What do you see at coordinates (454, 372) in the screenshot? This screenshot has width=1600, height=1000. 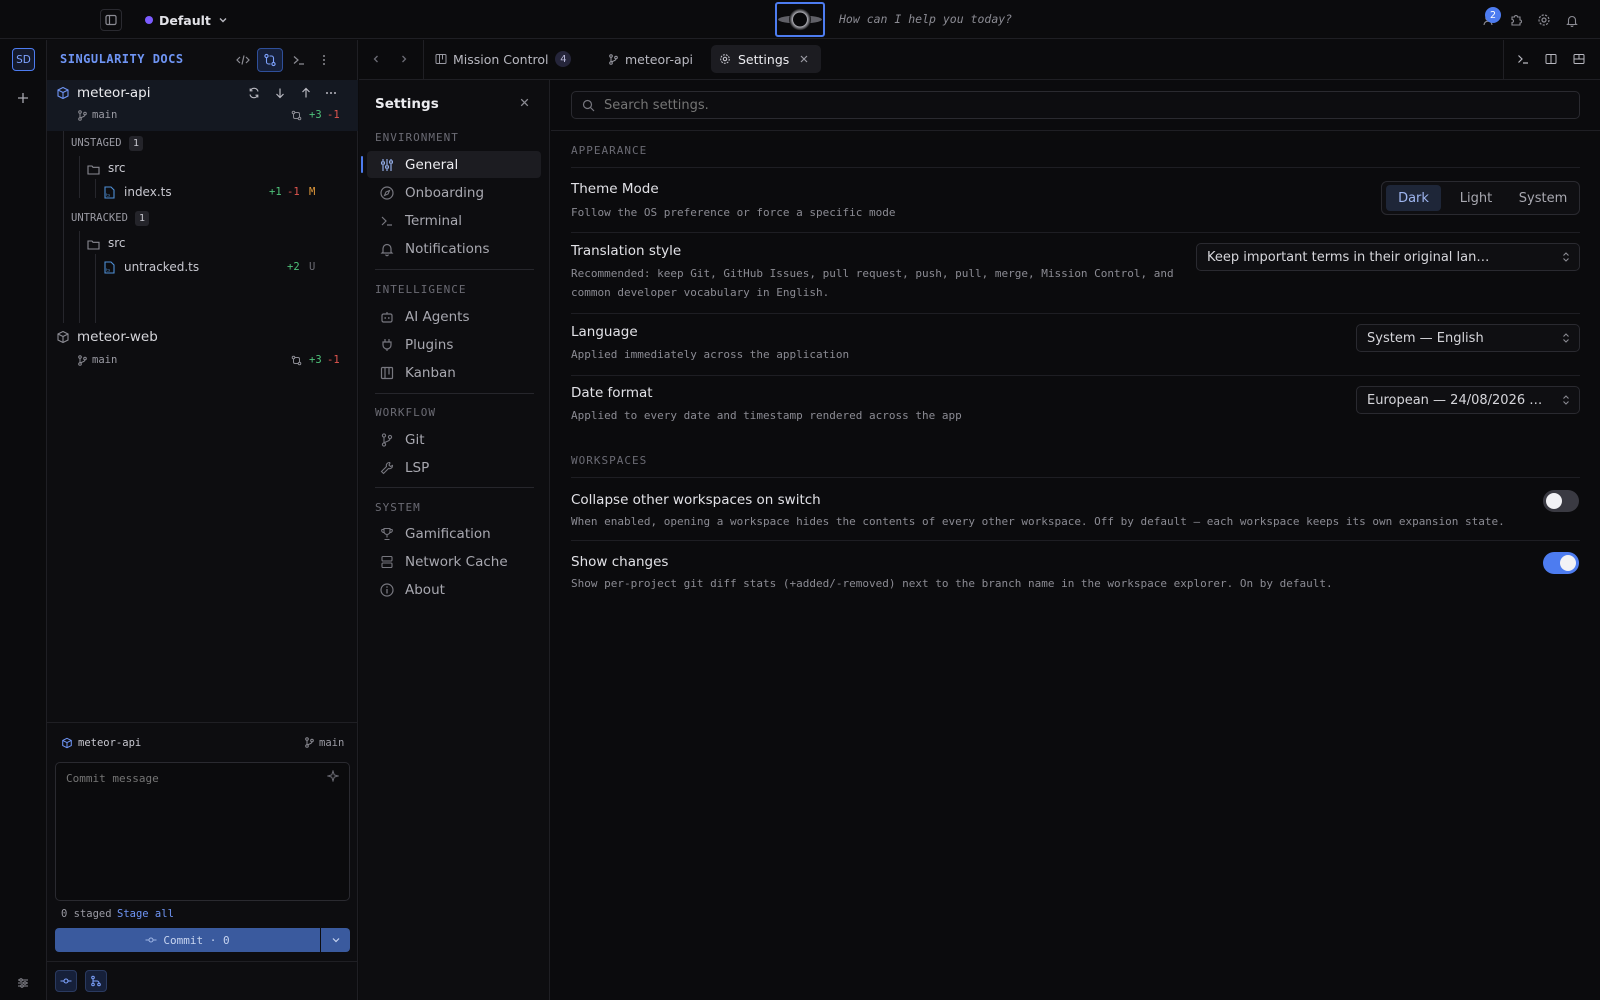 I see `nav-item-kanban: Kanban` at bounding box center [454, 372].